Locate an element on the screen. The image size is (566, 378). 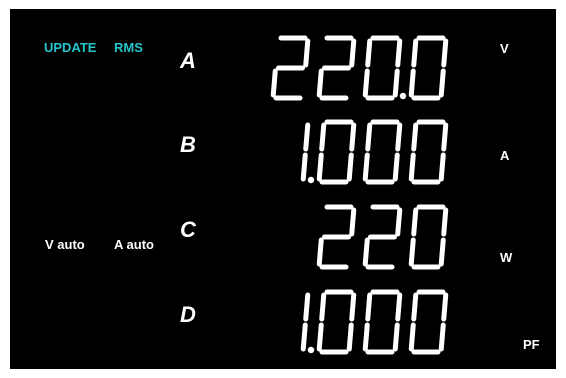
channel-d-label: D is located at coordinates (188, 314).